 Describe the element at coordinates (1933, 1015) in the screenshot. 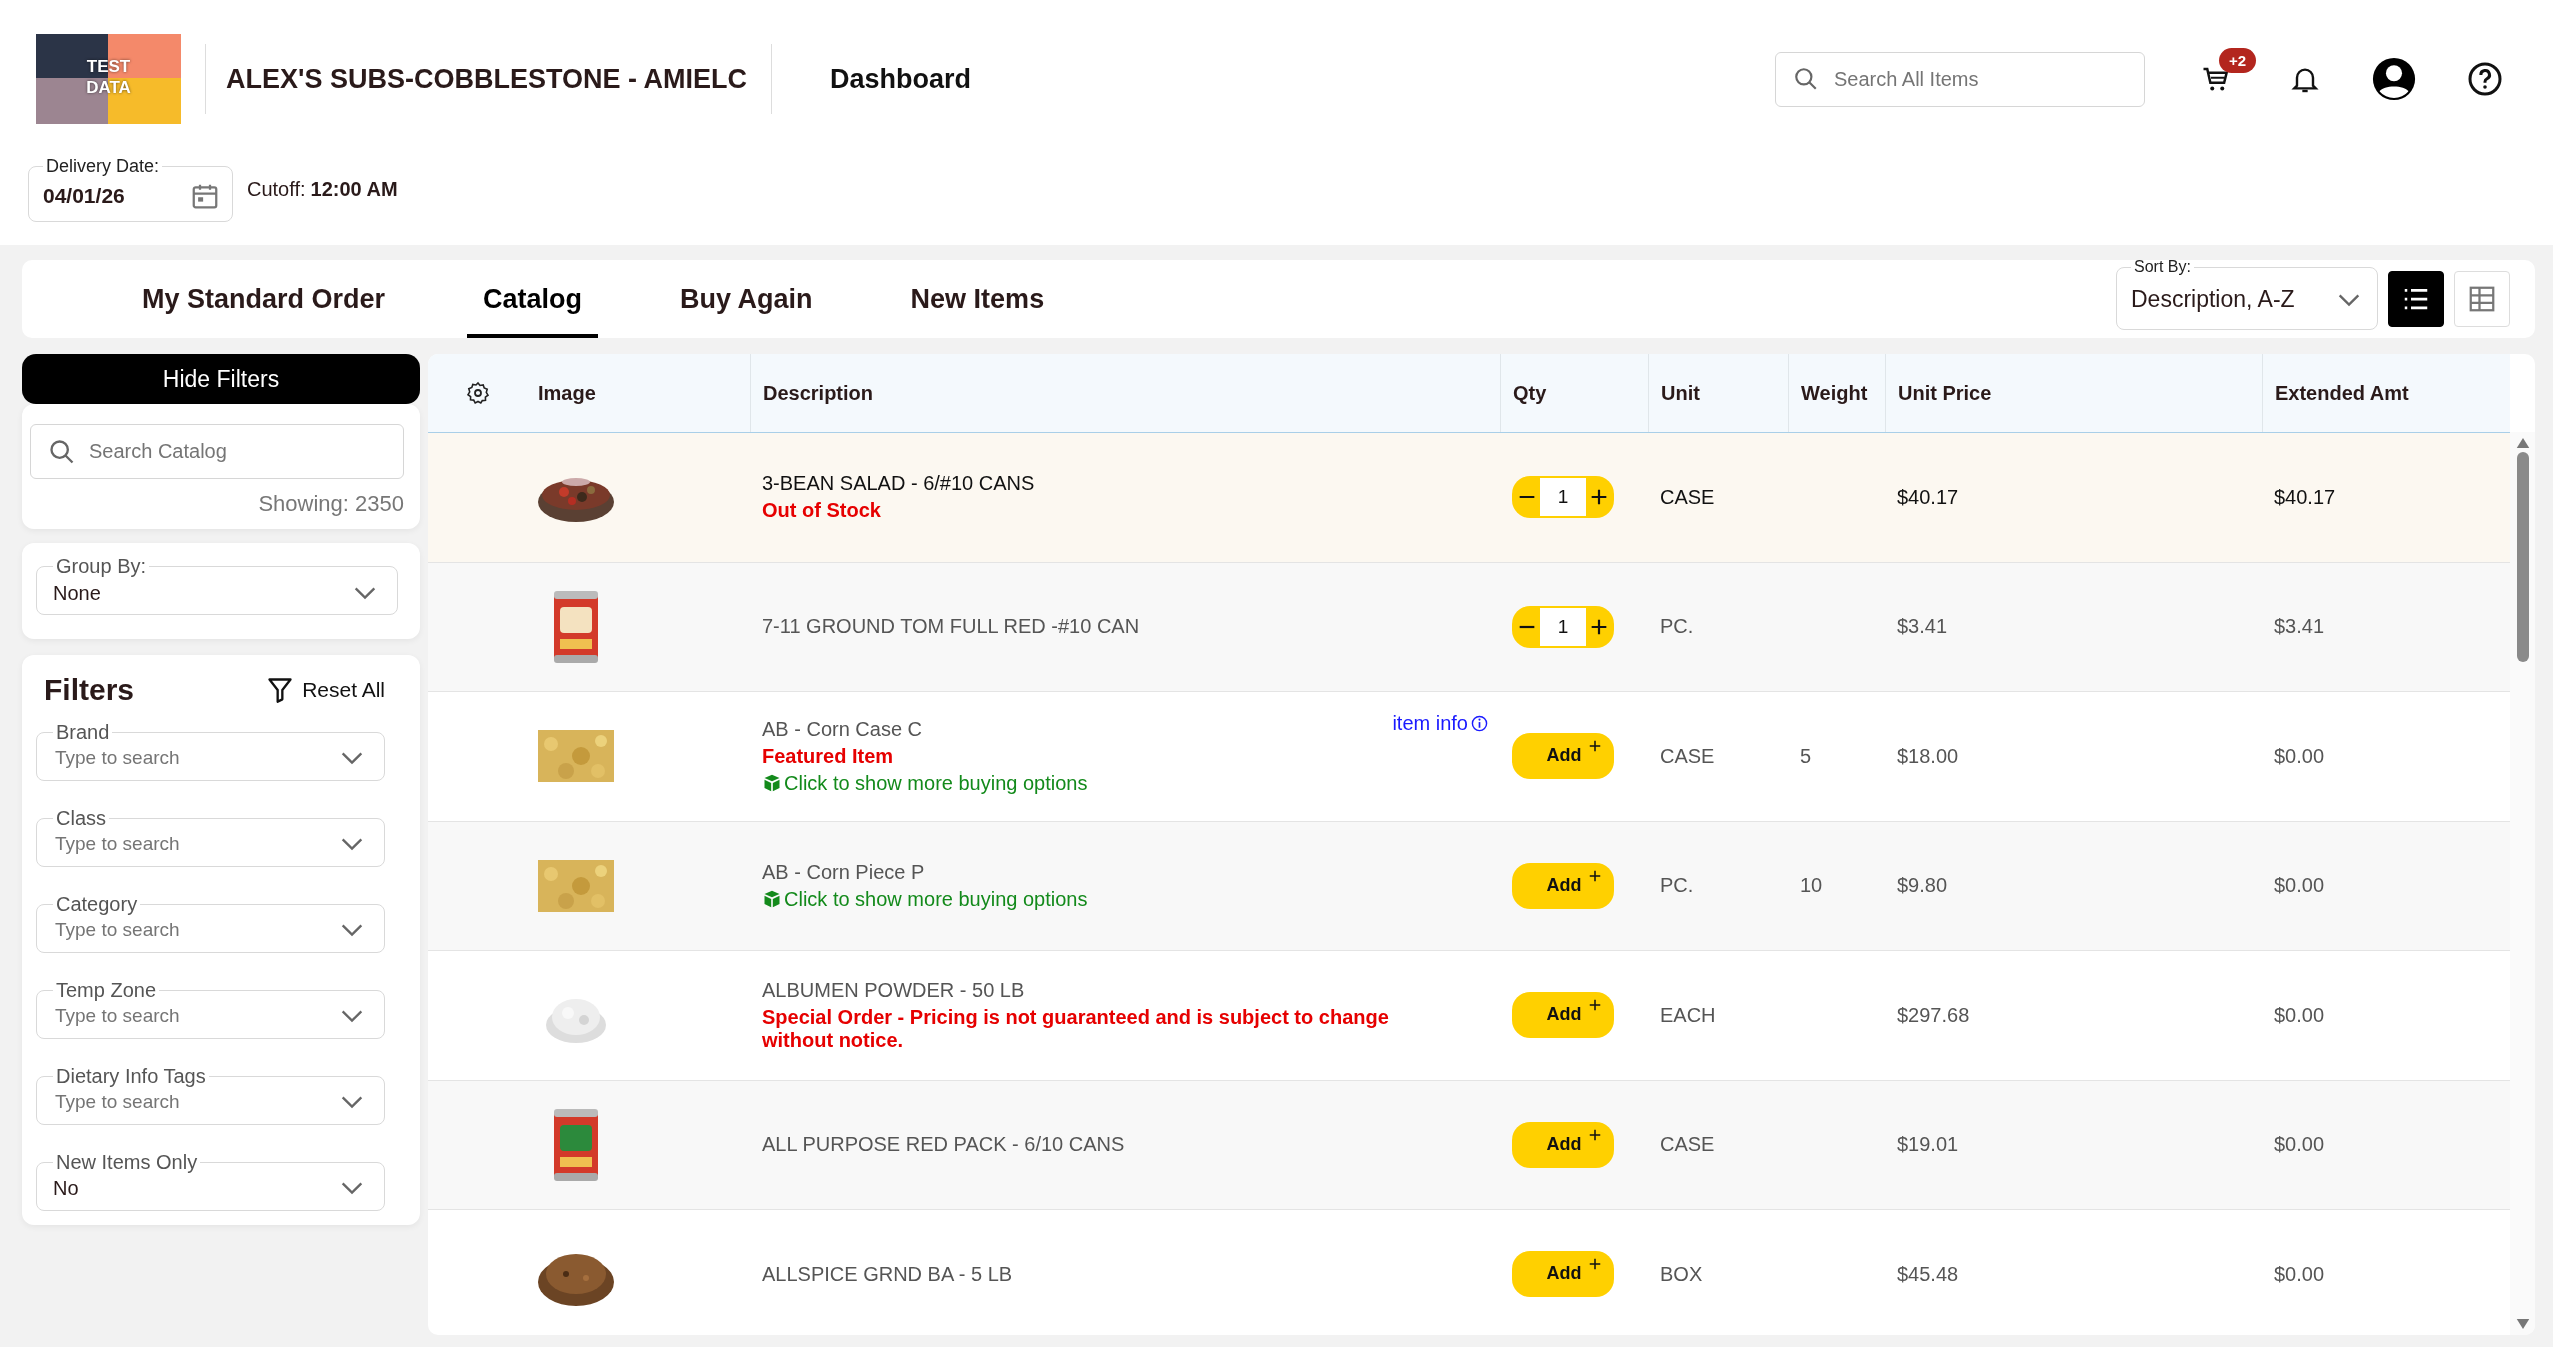

I see `unit-price-cell: $297.68` at that location.